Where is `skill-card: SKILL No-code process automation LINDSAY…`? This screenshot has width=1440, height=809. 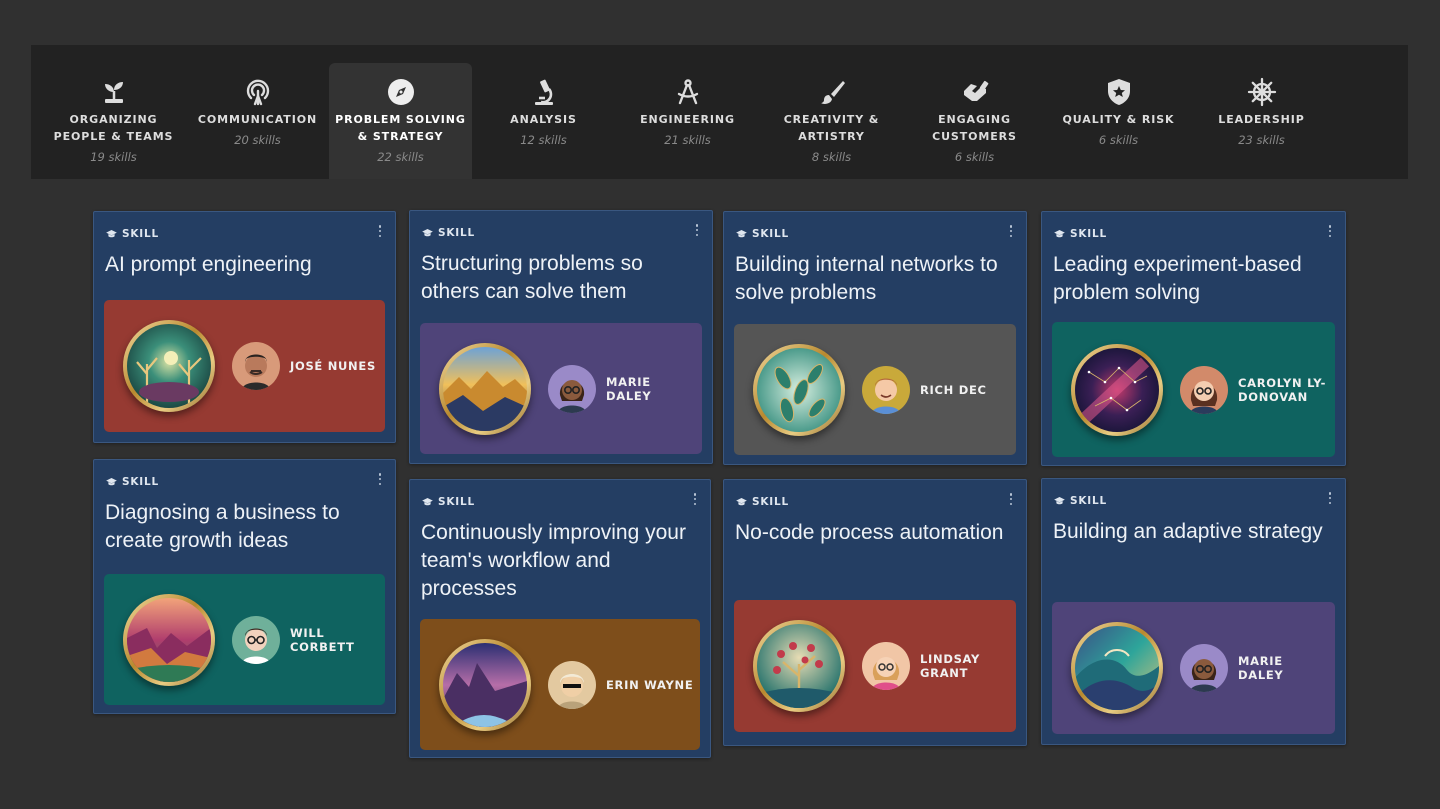 skill-card: SKILL No-code process automation LINDSAY… is located at coordinates (875, 612).